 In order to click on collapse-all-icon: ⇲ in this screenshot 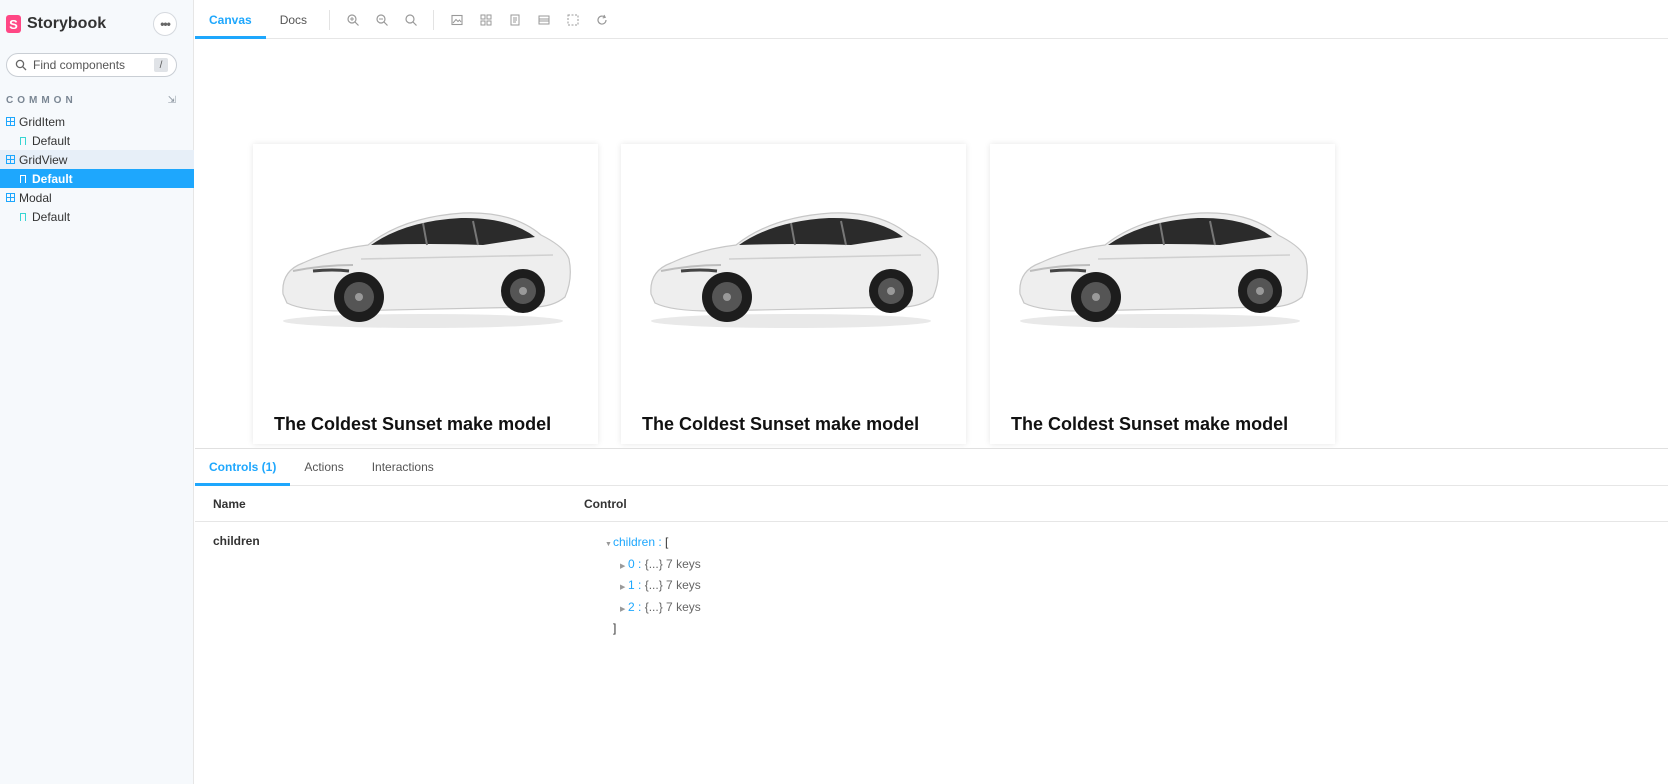, I will do `click(172, 100)`.